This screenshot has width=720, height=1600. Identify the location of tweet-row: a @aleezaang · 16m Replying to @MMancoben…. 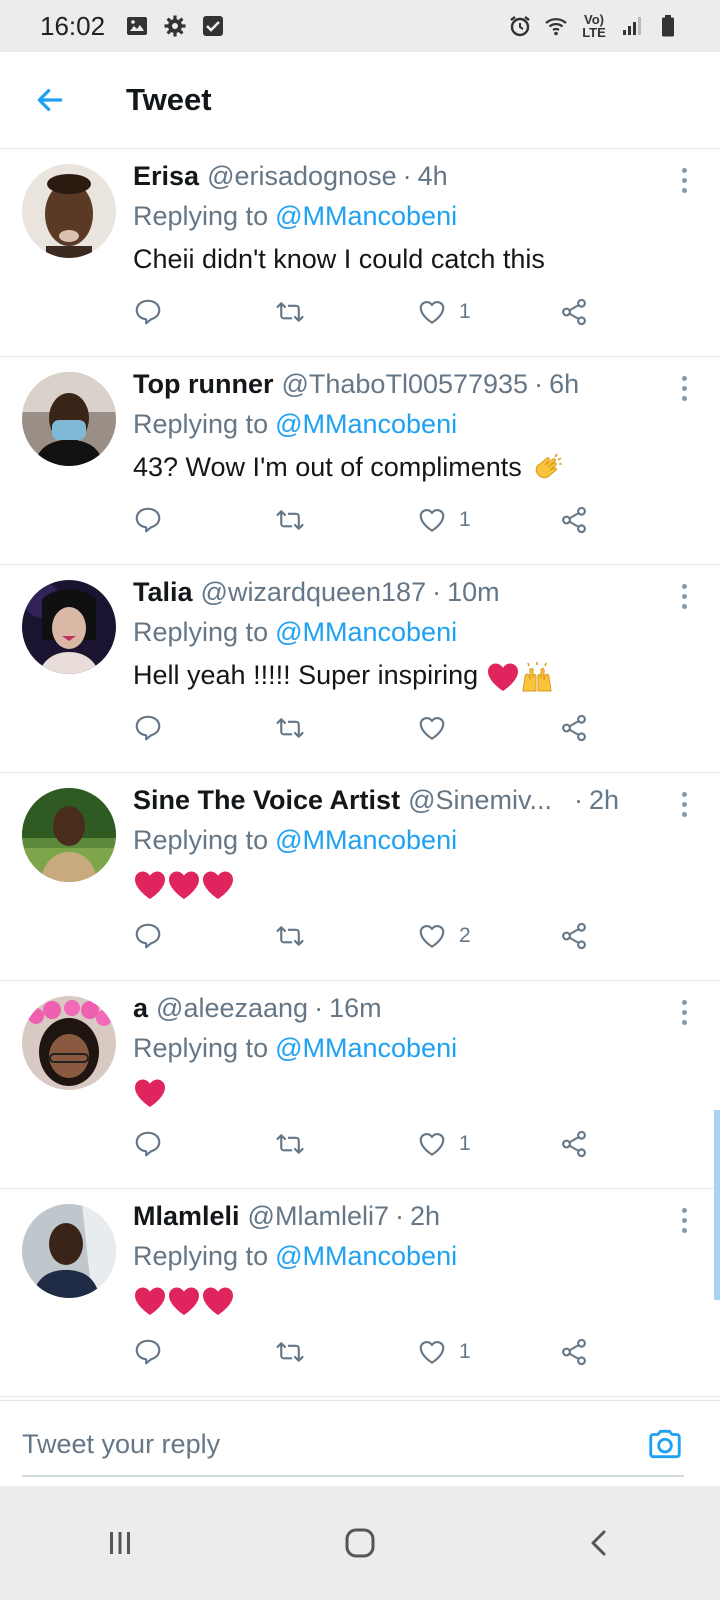
(360, 1085).